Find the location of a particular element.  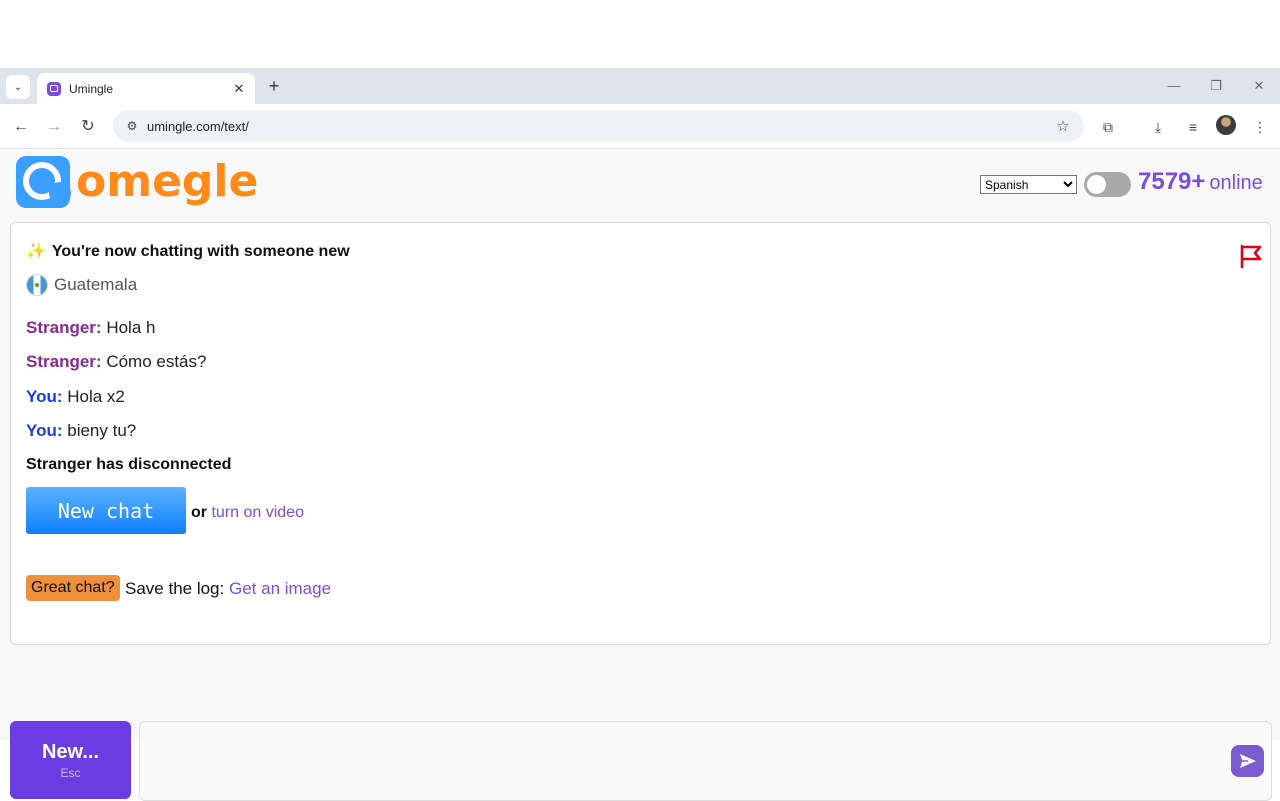

composer: New... Esc is located at coordinates (641, 761).